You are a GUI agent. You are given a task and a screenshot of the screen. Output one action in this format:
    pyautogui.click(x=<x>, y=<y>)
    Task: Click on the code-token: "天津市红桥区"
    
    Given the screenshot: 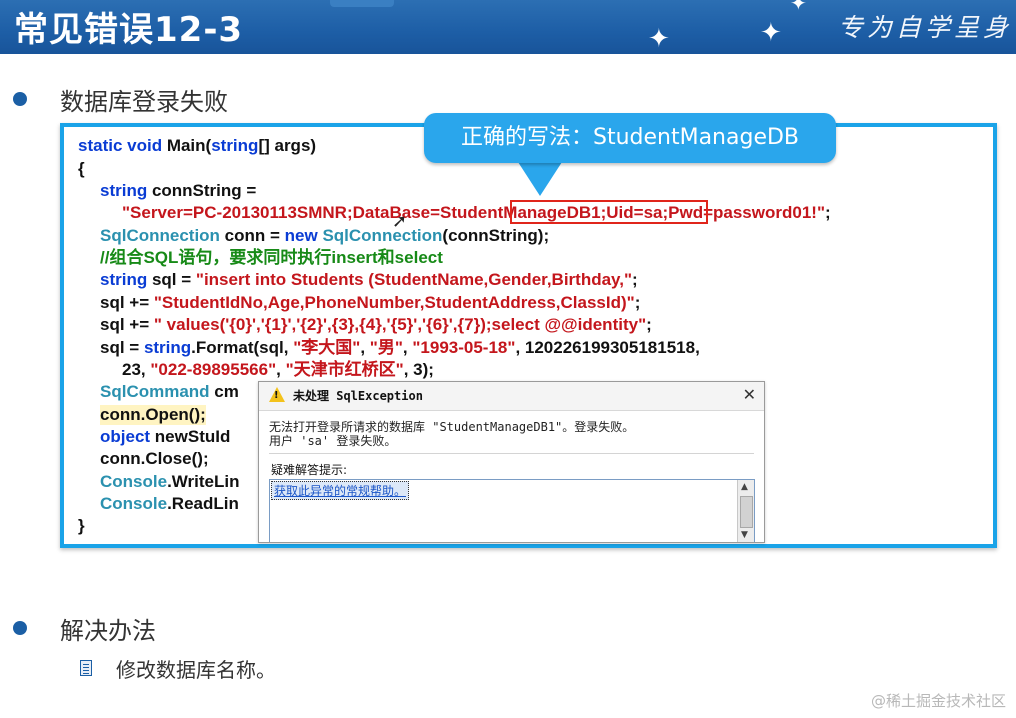 What is the action you would take?
    pyautogui.click(x=344, y=369)
    